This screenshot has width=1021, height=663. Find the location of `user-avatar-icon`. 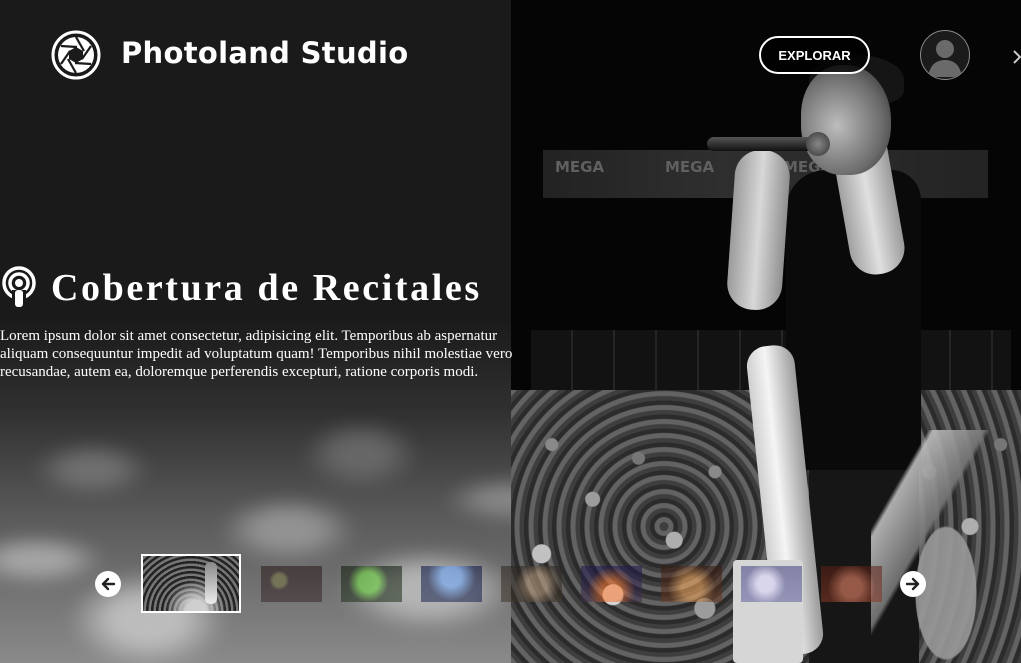

user-avatar-icon is located at coordinates (945, 55).